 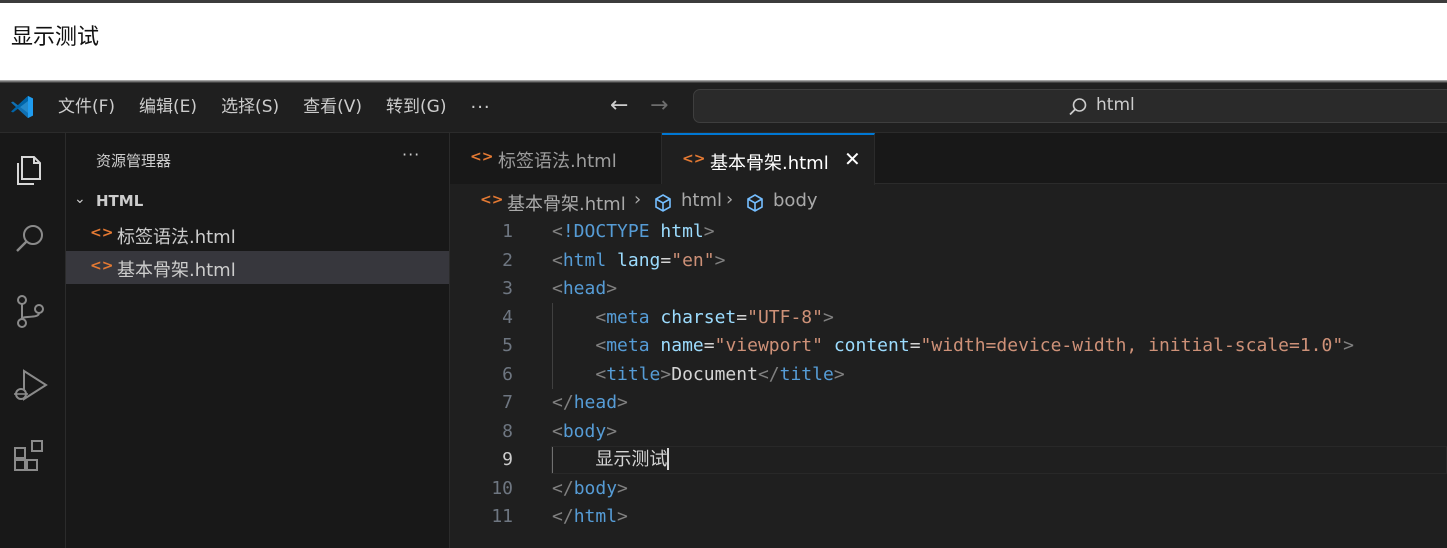 I want to click on line-number: 11, so click(x=502, y=516).